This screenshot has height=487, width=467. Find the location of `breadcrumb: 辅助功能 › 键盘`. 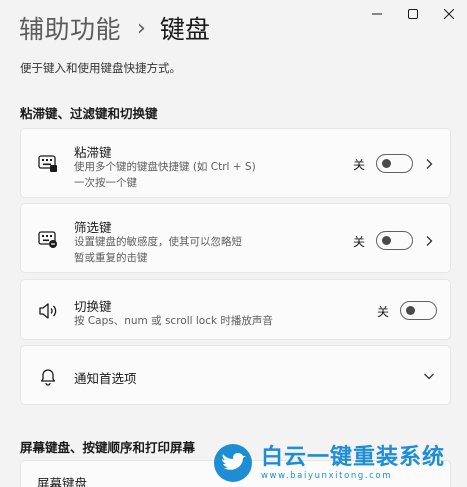

breadcrumb: 辅助功能 › 键盘 is located at coordinates (114, 28).